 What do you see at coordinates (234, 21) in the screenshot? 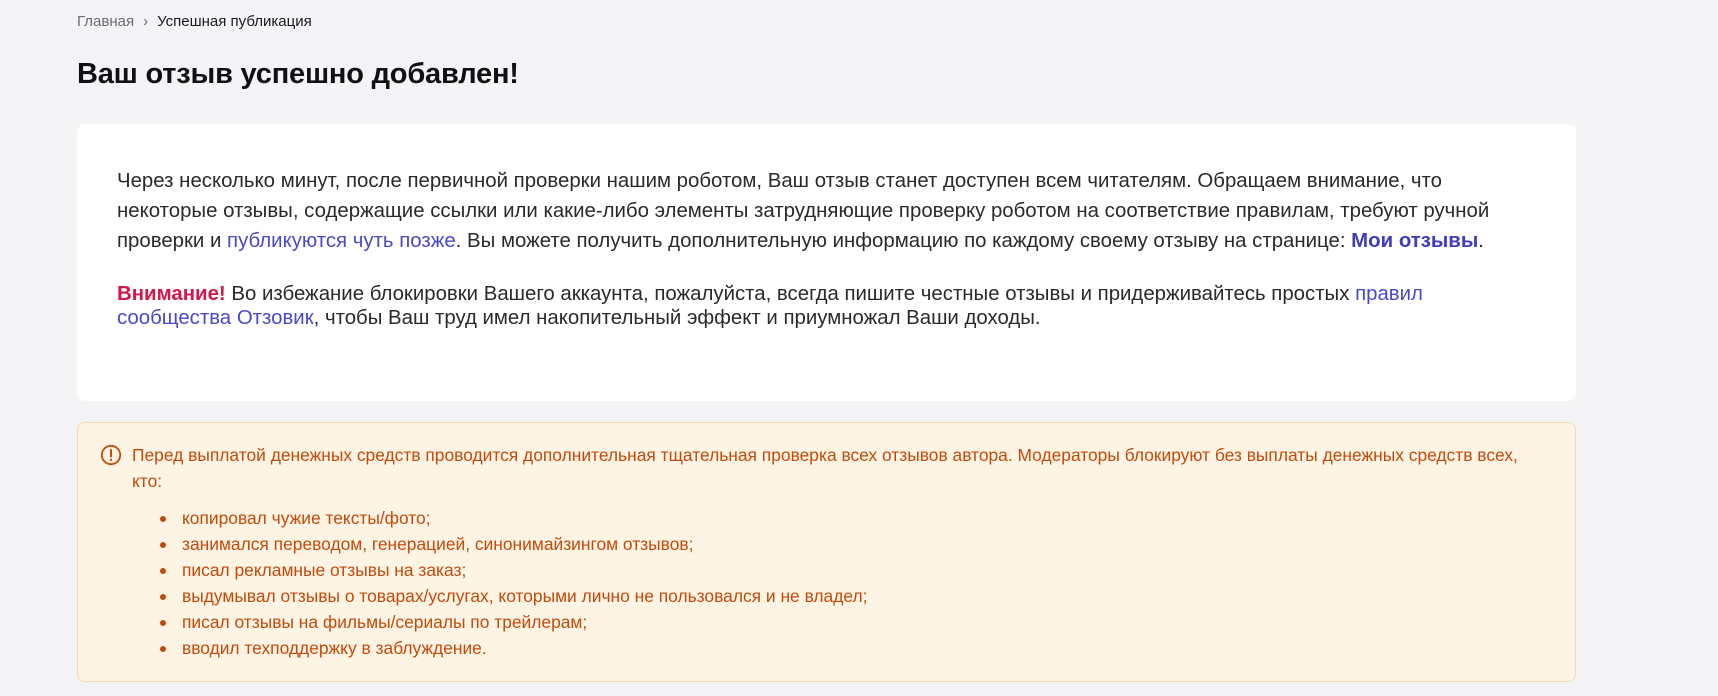
I see `breadcrumb-current: Успешная публикация` at bounding box center [234, 21].